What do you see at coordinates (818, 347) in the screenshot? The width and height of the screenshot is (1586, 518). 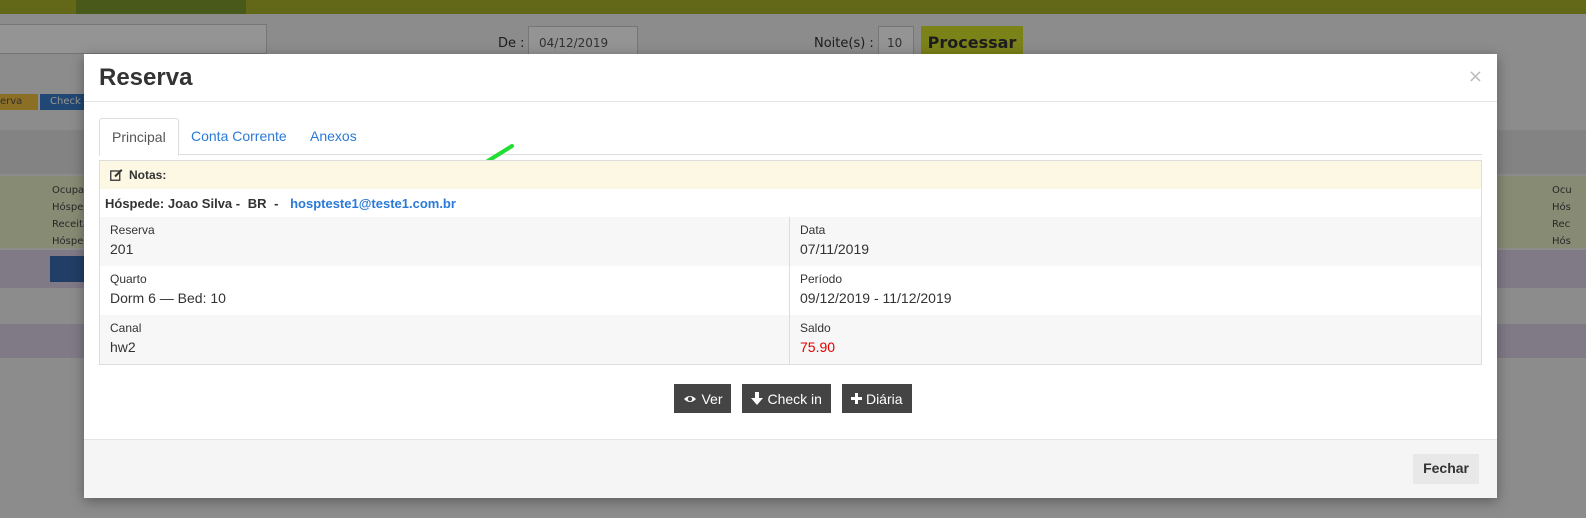 I see `saldo-value: 75.90` at bounding box center [818, 347].